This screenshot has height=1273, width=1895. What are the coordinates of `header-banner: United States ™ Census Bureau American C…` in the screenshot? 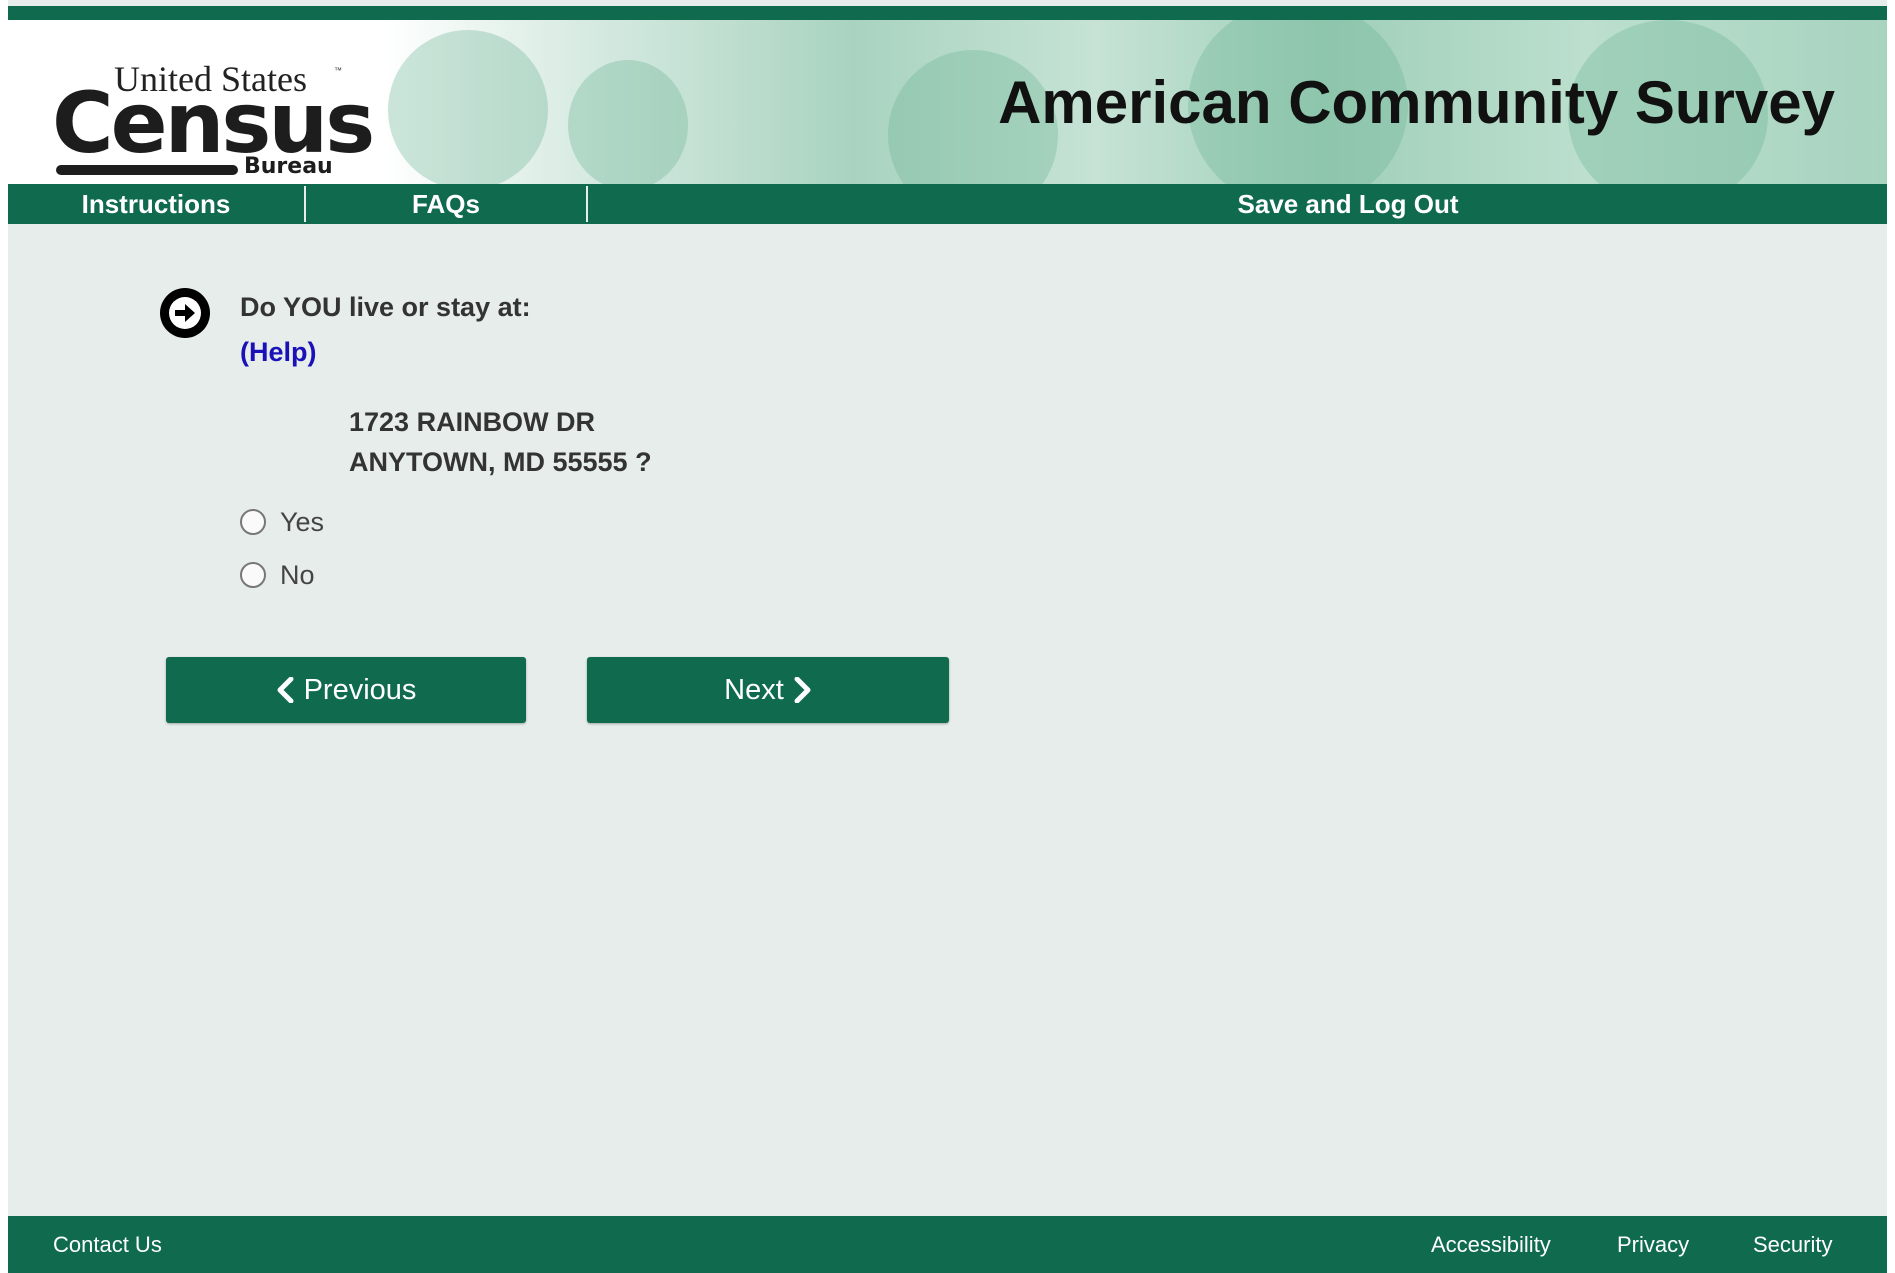 It's located at (947, 102).